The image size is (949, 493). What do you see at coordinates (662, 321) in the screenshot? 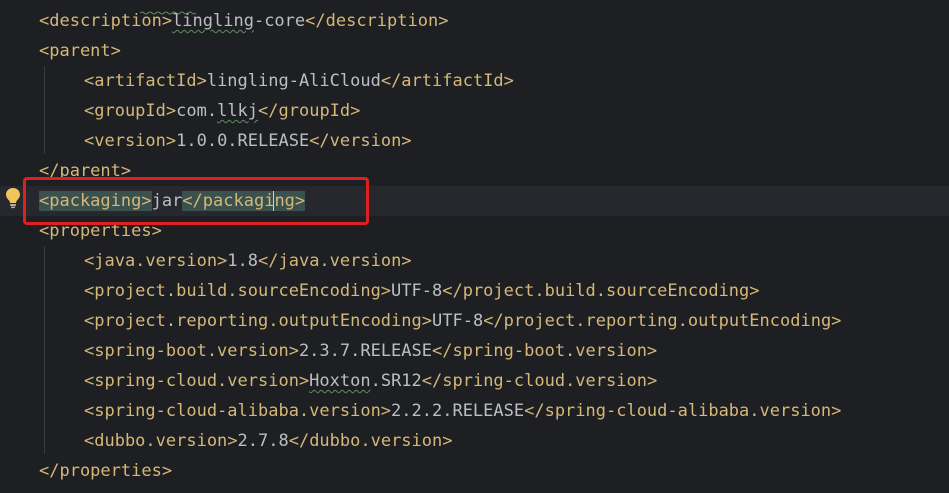
I see `xml-tag: </project.reporting.outputEncoding>` at bounding box center [662, 321].